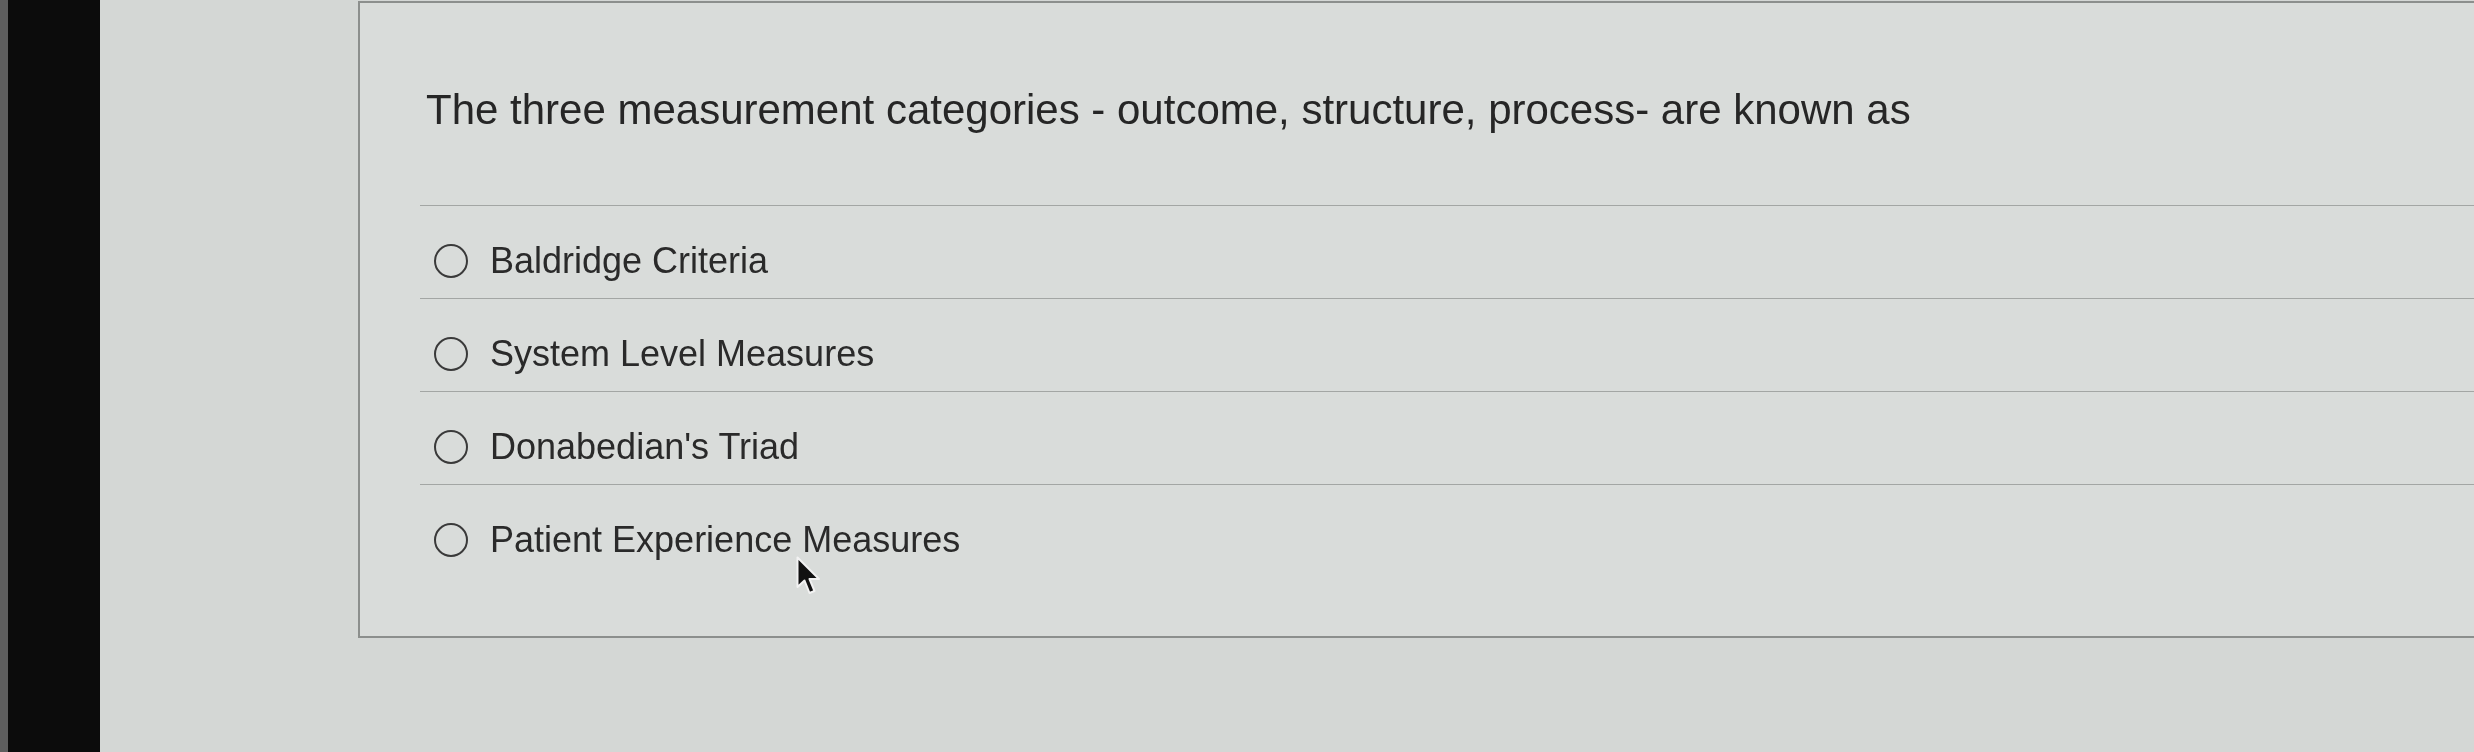 The width and height of the screenshot is (2474, 752). What do you see at coordinates (809, 576) in the screenshot?
I see `mouse-pointer-icon` at bounding box center [809, 576].